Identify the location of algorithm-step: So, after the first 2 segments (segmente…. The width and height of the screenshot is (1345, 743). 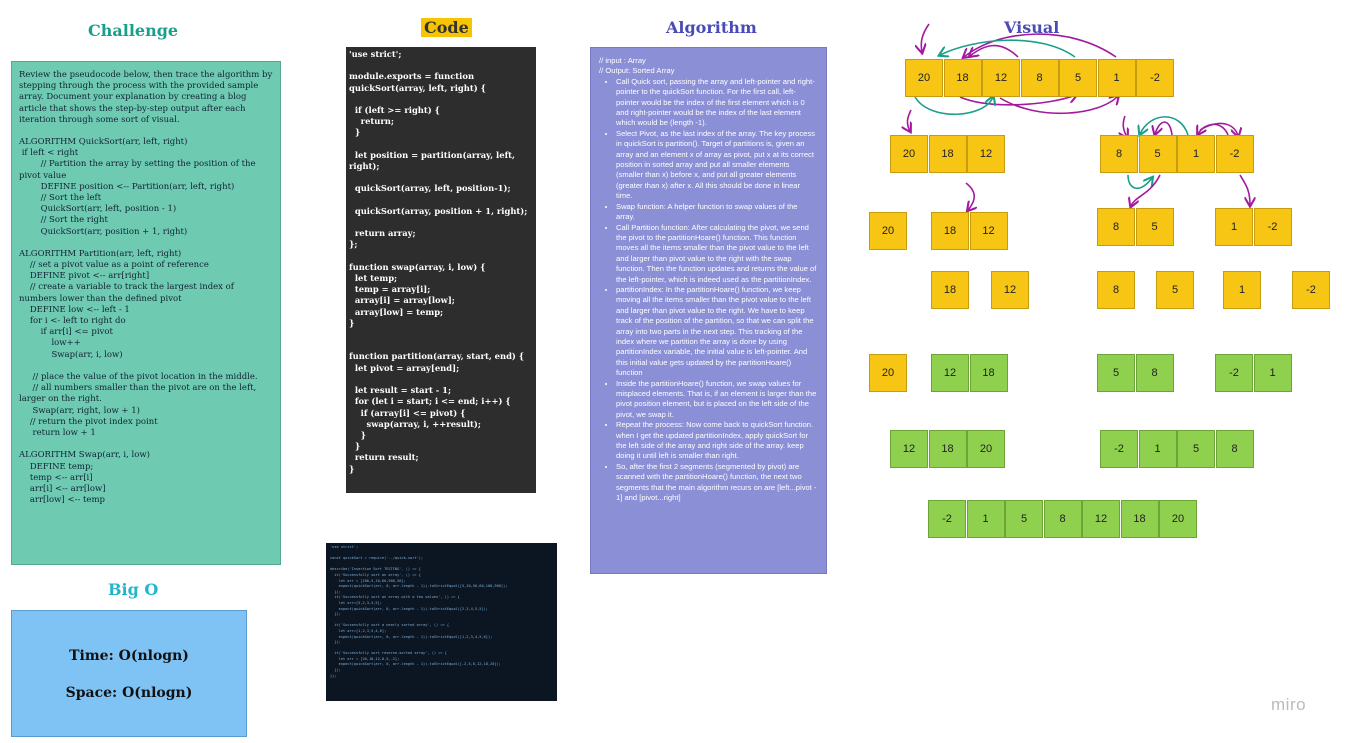
(717, 483).